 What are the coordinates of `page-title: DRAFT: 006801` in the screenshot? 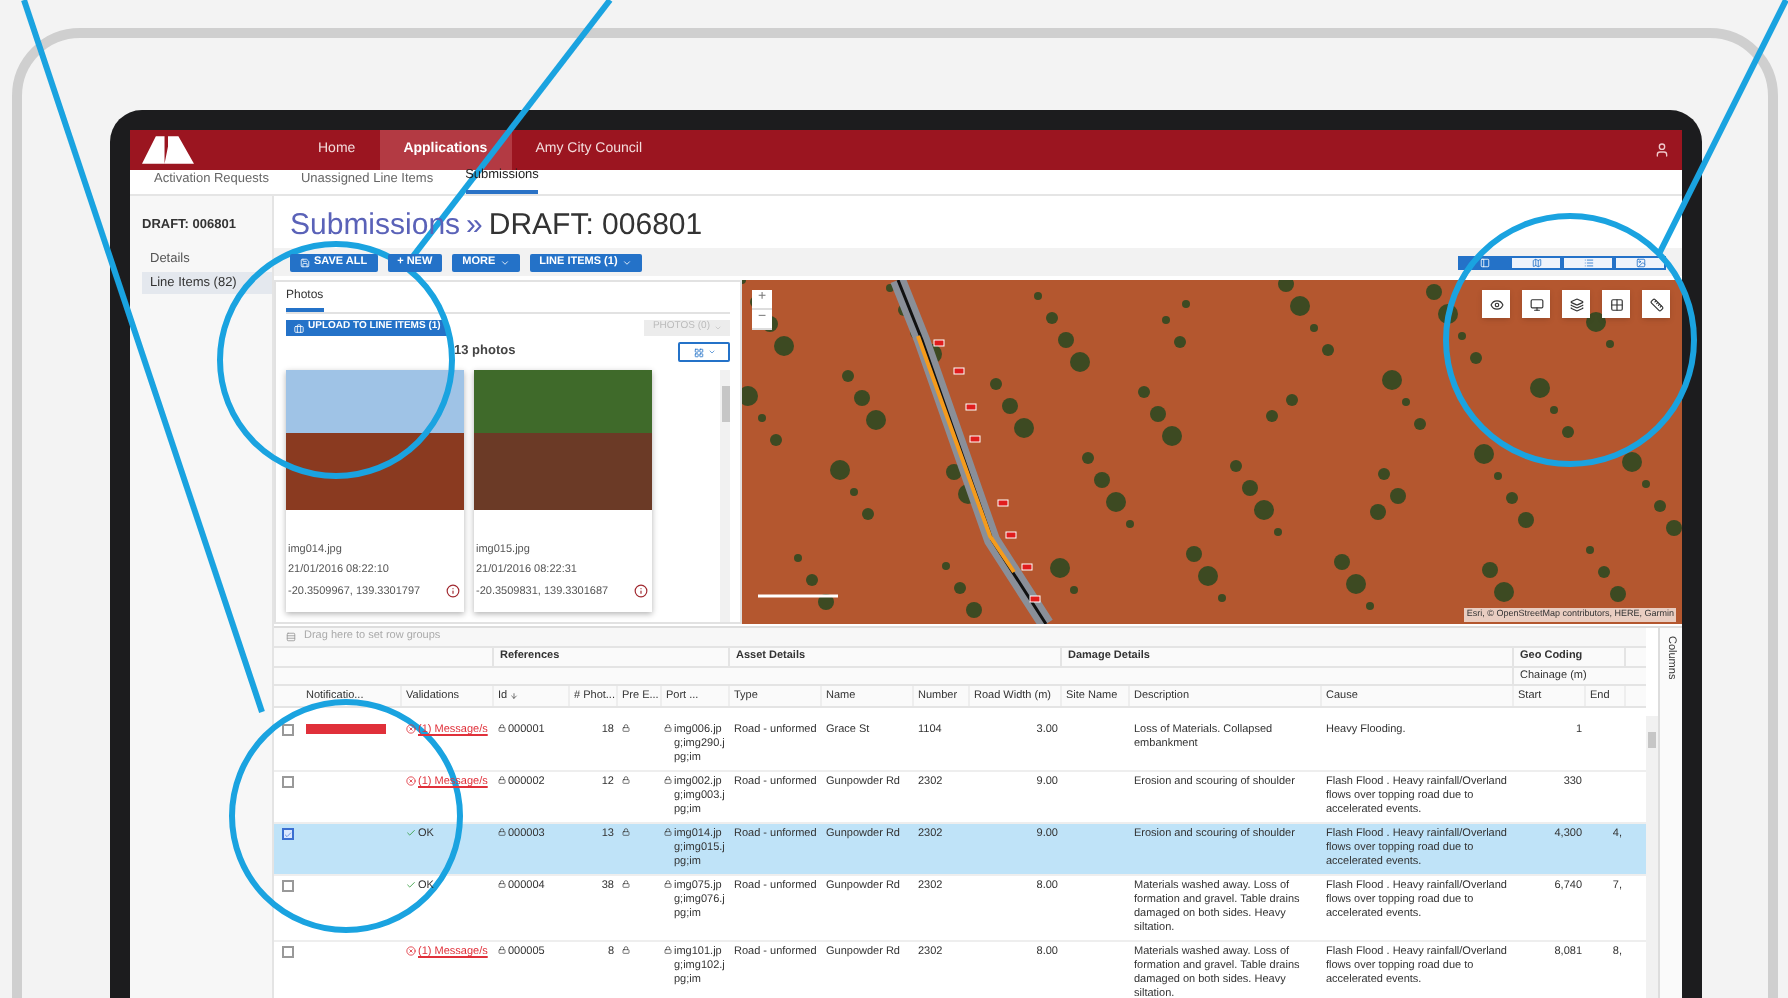 It's located at (595, 226).